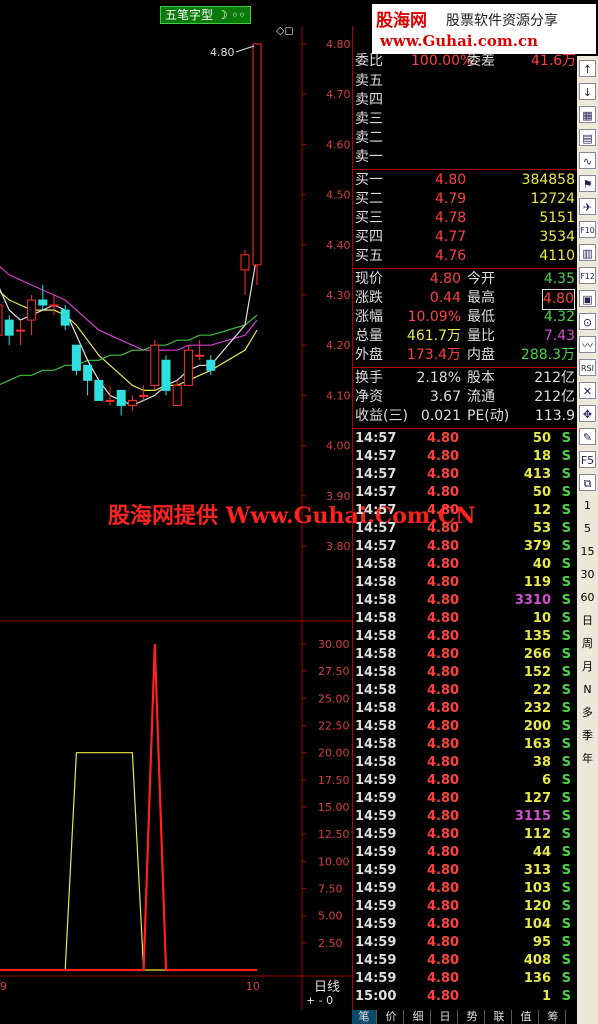 The height and width of the screenshot is (1024, 598). What do you see at coordinates (587, 436) in the screenshot?
I see `toolbar-button-16: ✎` at bounding box center [587, 436].